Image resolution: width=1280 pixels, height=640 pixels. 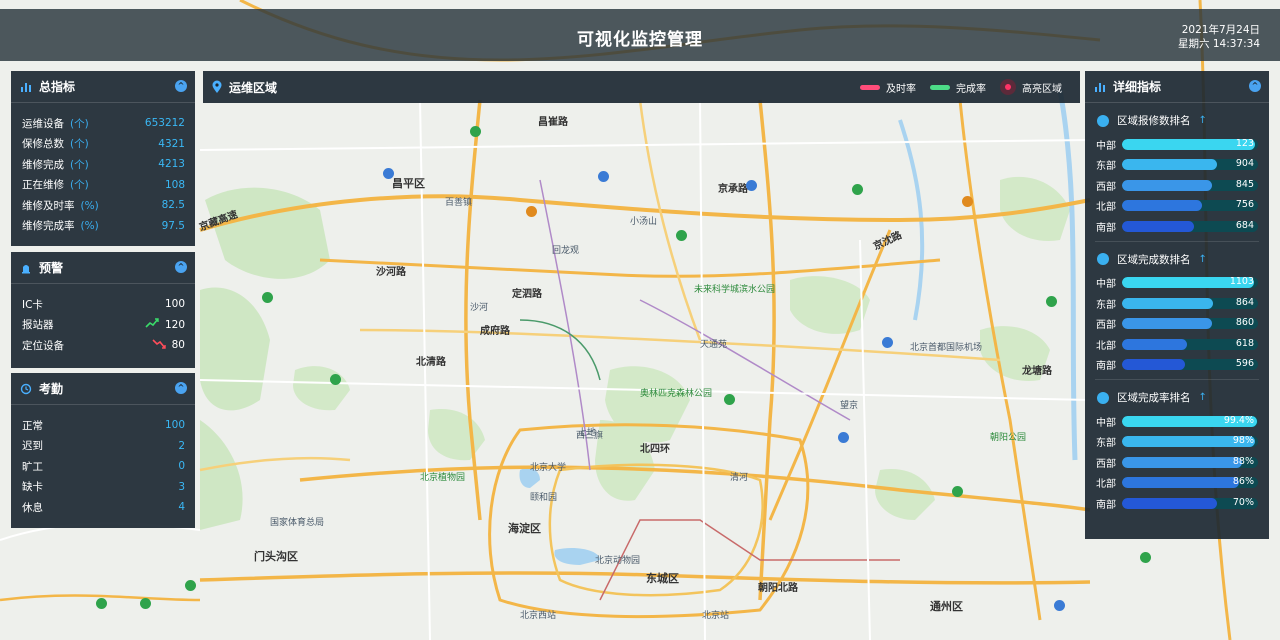 What do you see at coordinates (958, 87) in the screenshot?
I see `legend-completion-rate: 完成率` at bounding box center [958, 87].